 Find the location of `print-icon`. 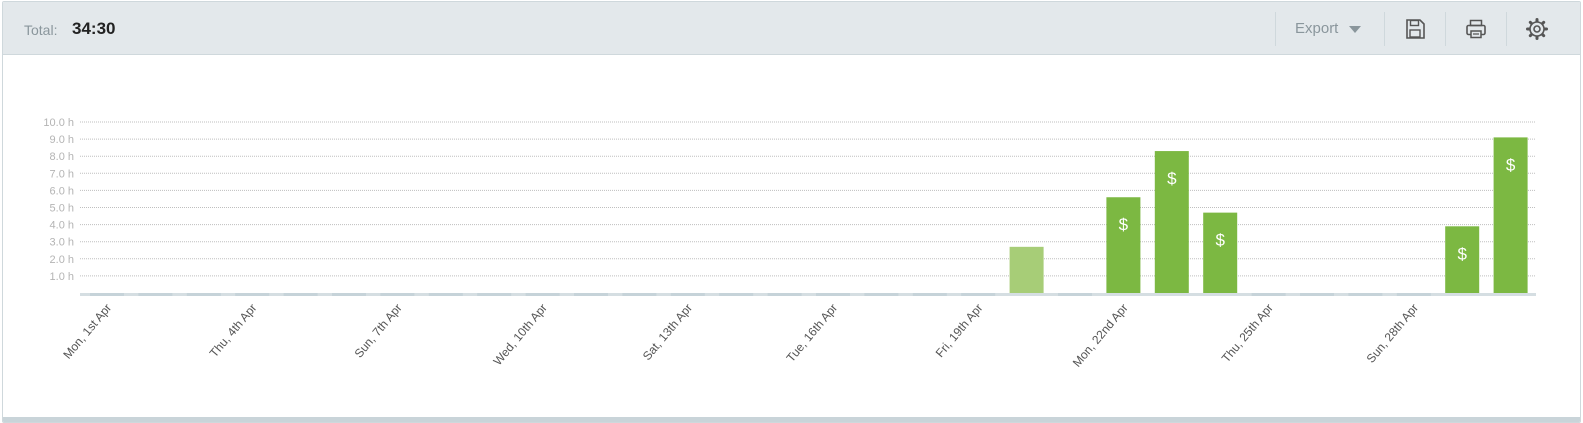

print-icon is located at coordinates (1476, 29).